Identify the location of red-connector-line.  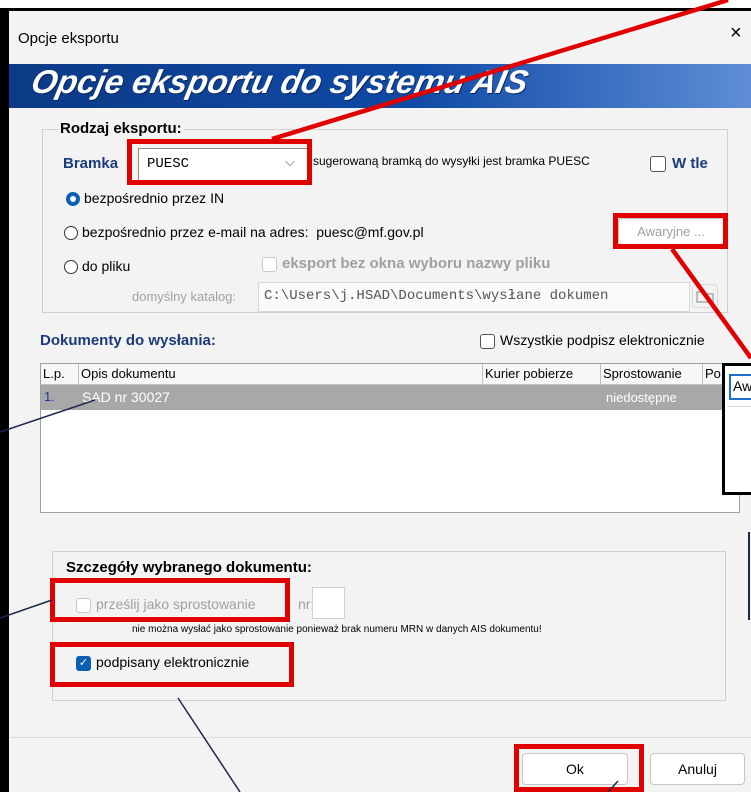
(710, 303).